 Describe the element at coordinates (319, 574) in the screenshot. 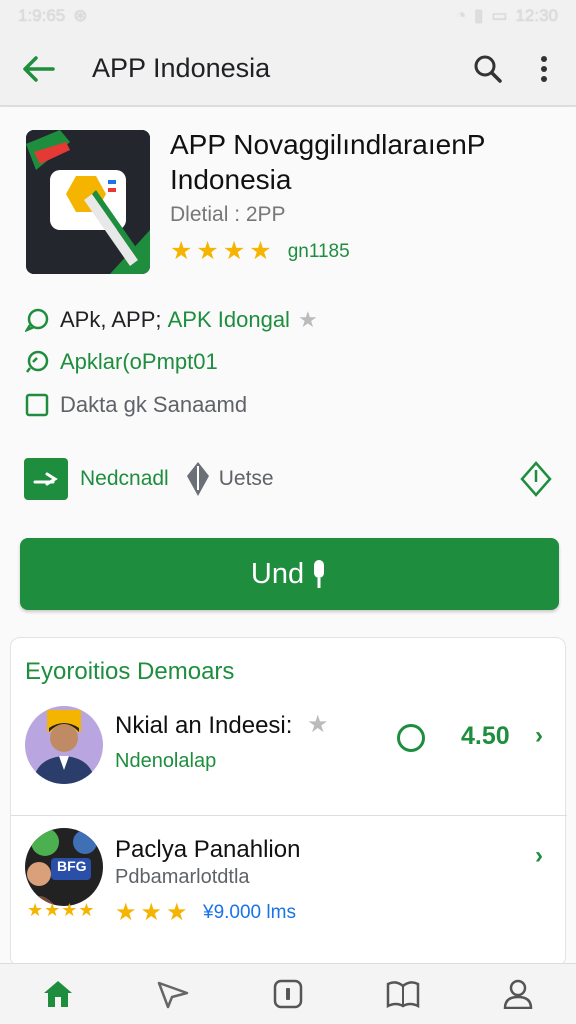

I see `mic-icon` at that location.